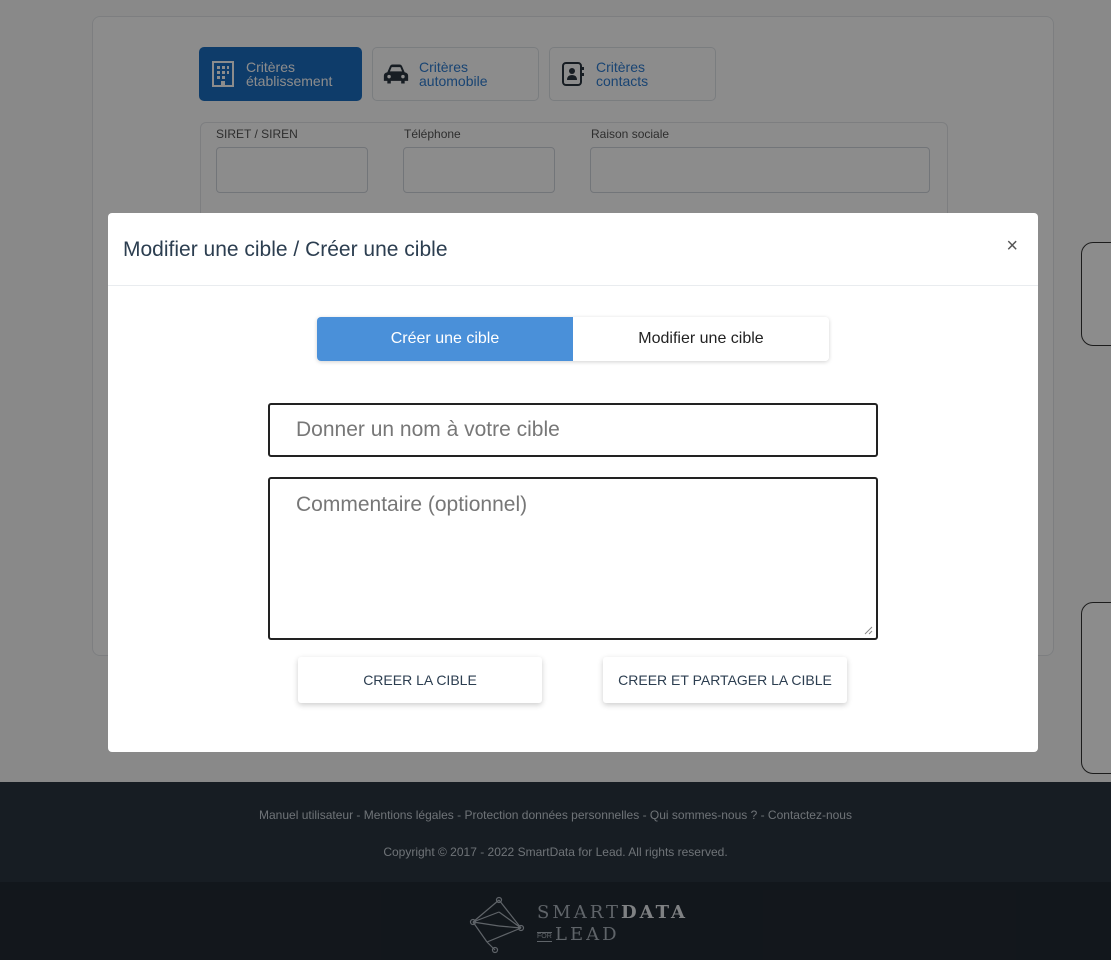 Image resolution: width=1111 pixels, height=960 pixels. I want to click on close-icon: ×, so click(1012, 246).